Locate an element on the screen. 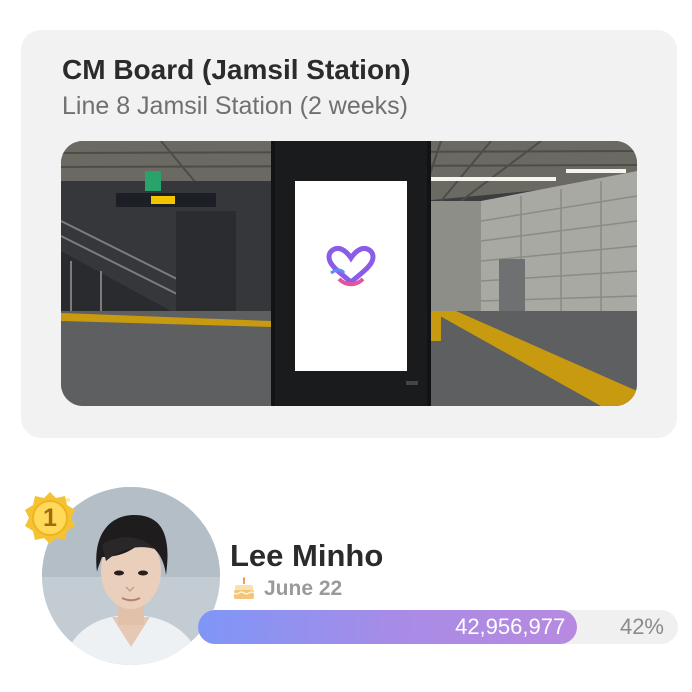 This screenshot has width=692, height=692. vote-progress-bar: 42,956,977 42% is located at coordinates (438, 627).